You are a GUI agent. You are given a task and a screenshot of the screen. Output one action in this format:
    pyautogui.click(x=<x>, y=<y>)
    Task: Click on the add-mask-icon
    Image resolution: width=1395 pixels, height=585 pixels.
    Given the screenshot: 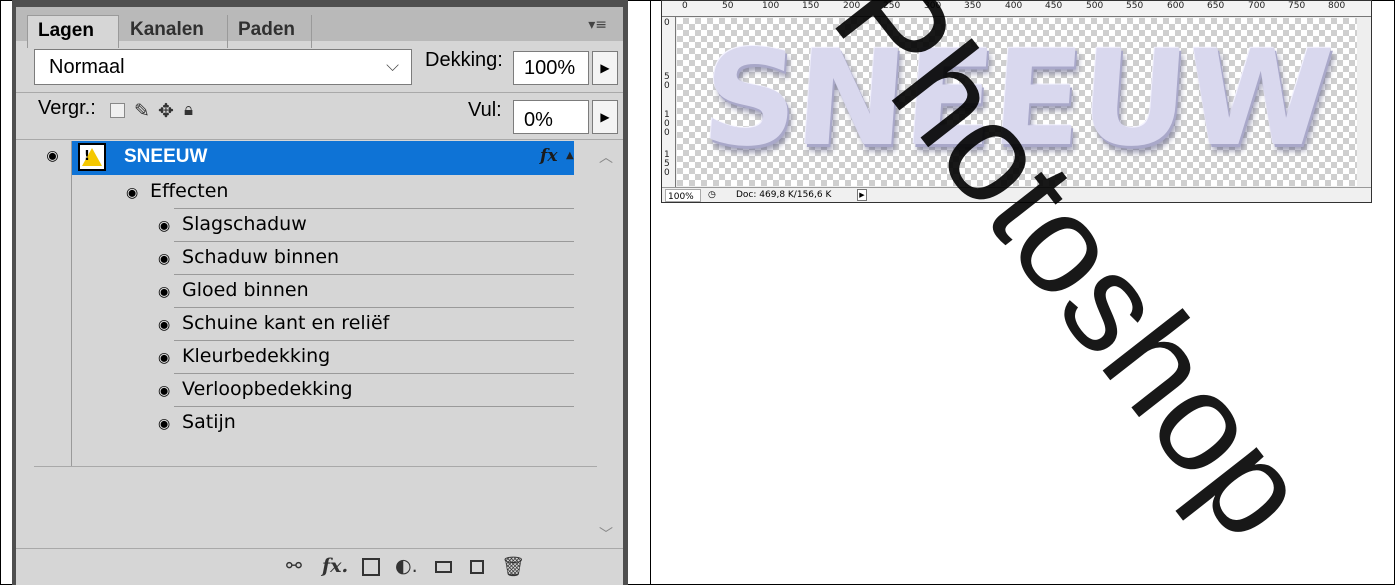 What is the action you would take?
    pyautogui.click(x=371, y=567)
    